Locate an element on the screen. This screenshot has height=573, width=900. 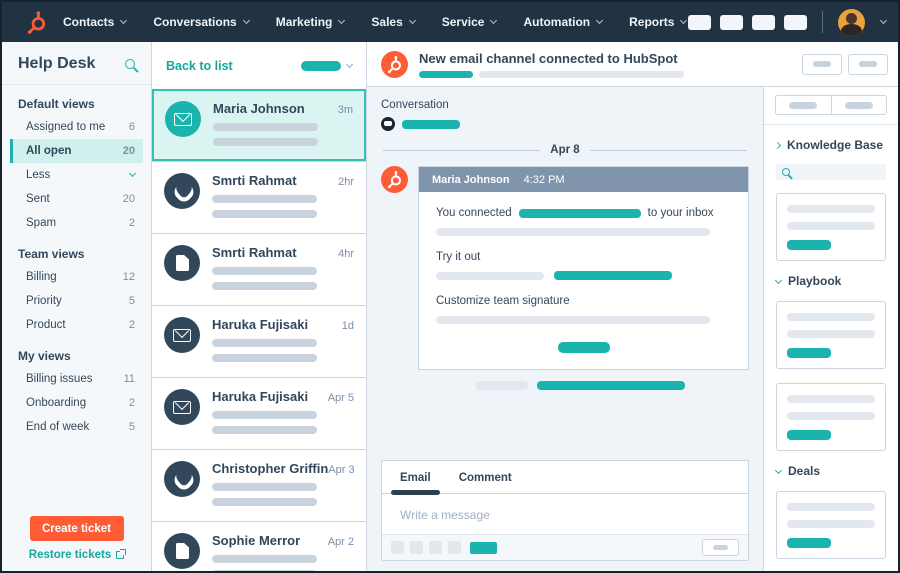
sidebar-view-item: Billing 12 is located at coordinates (76, 277).